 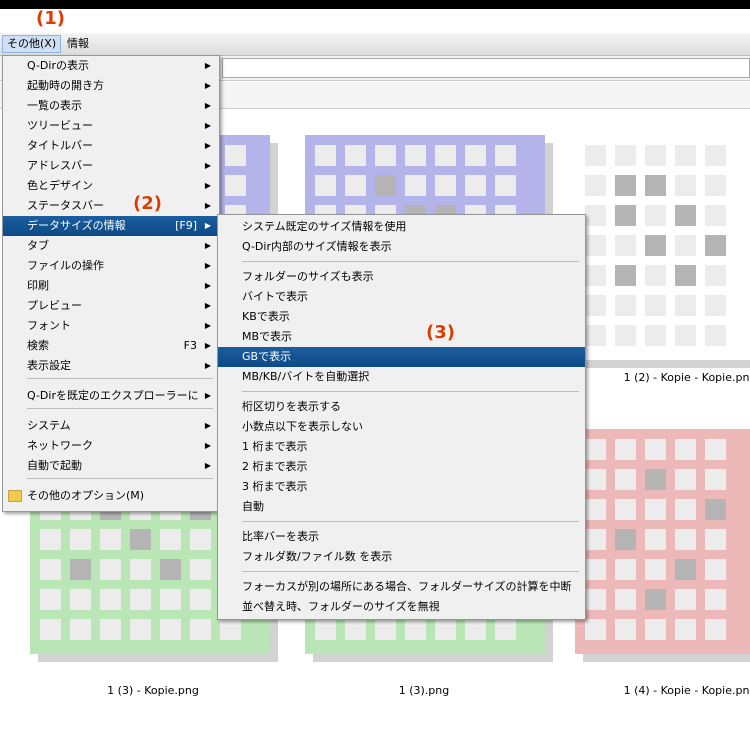 I want to click on submenu-item: Q-Dir内部のサイズ情報を表示, so click(x=401, y=247).